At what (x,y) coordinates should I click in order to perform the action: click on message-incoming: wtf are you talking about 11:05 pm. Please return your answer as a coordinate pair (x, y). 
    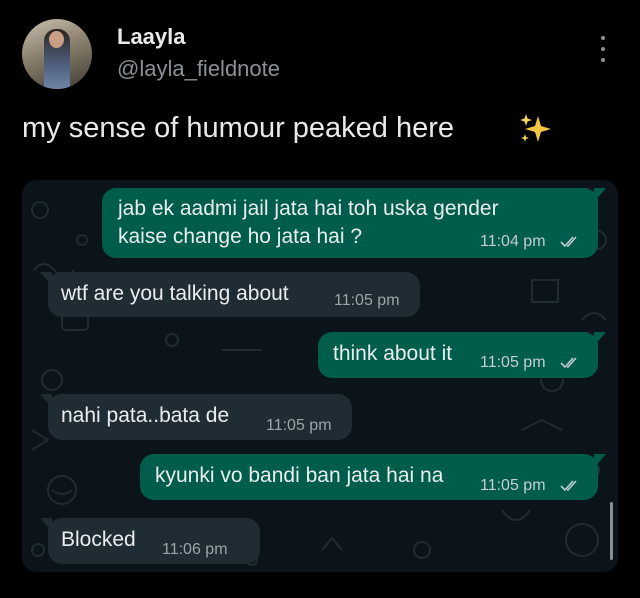
    Looking at the image, I should click on (230, 294).